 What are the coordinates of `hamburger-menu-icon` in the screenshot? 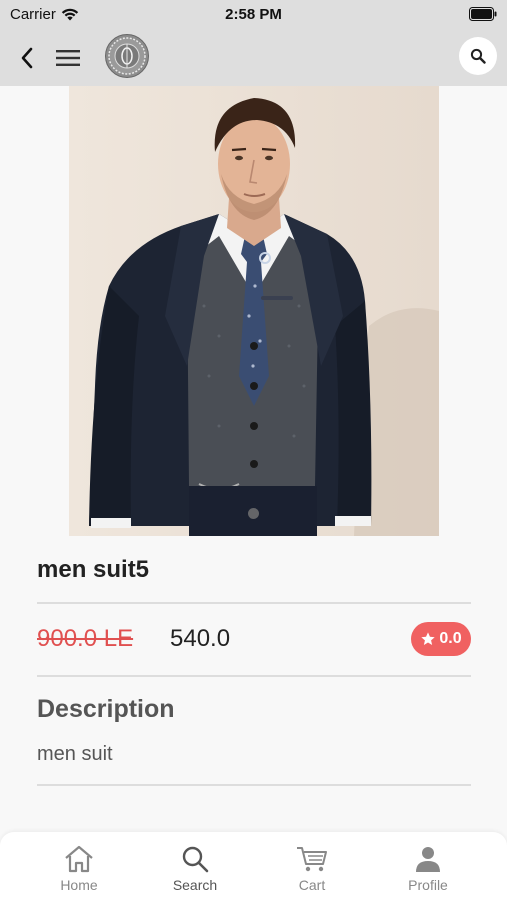 It's located at (68, 58).